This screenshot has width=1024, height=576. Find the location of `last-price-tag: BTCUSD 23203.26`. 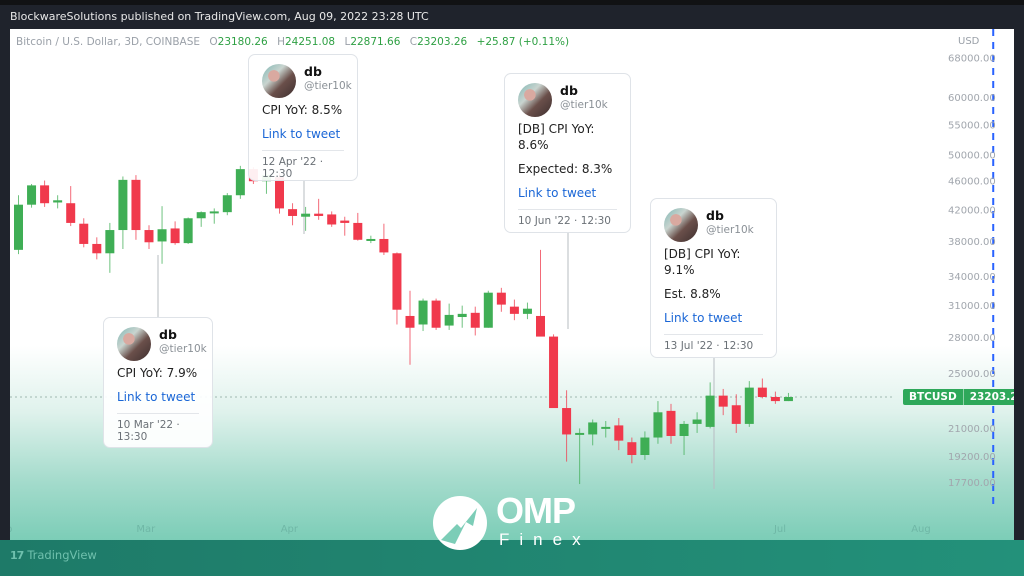

last-price-tag: BTCUSD 23203.26 is located at coordinates (958, 396).